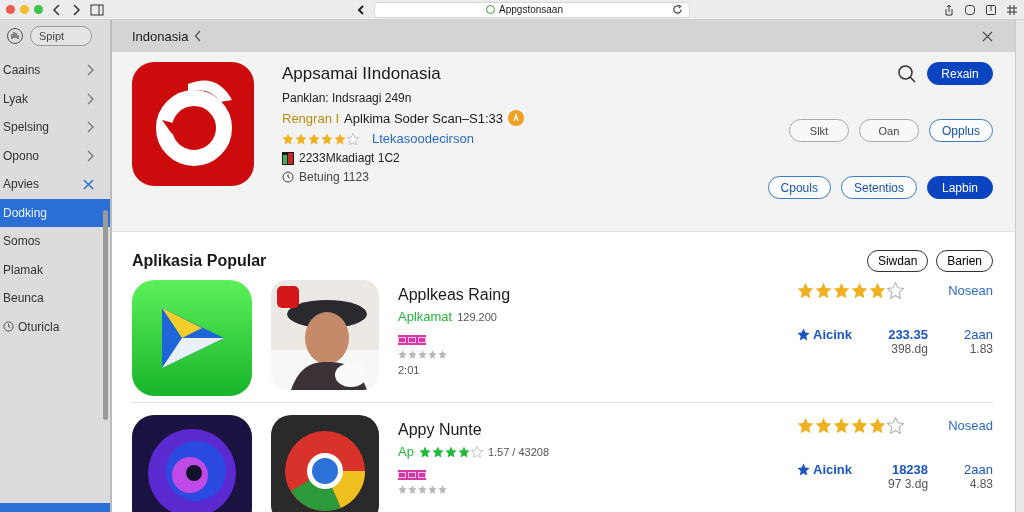  What do you see at coordinates (677, 9) in the screenshot?
I see `reload-icon` at bounding box center [677, 9].